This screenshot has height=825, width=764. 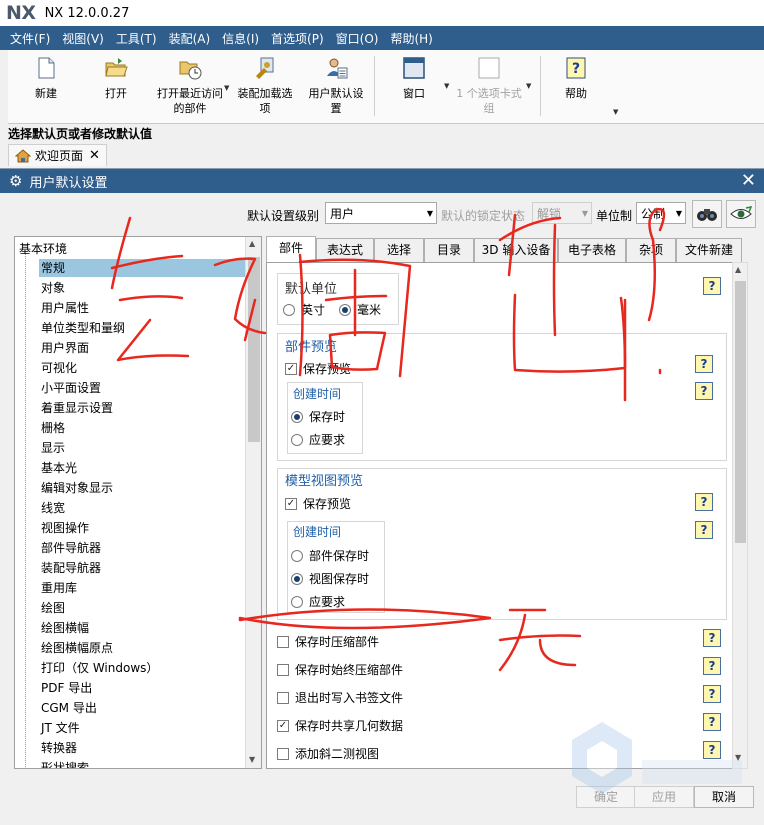 What do you see at coordinates (340, 669) in the screenshot?
I see `always-compress-checkbox: 保存时始终压缩部件` at bounding box center [340, 669].